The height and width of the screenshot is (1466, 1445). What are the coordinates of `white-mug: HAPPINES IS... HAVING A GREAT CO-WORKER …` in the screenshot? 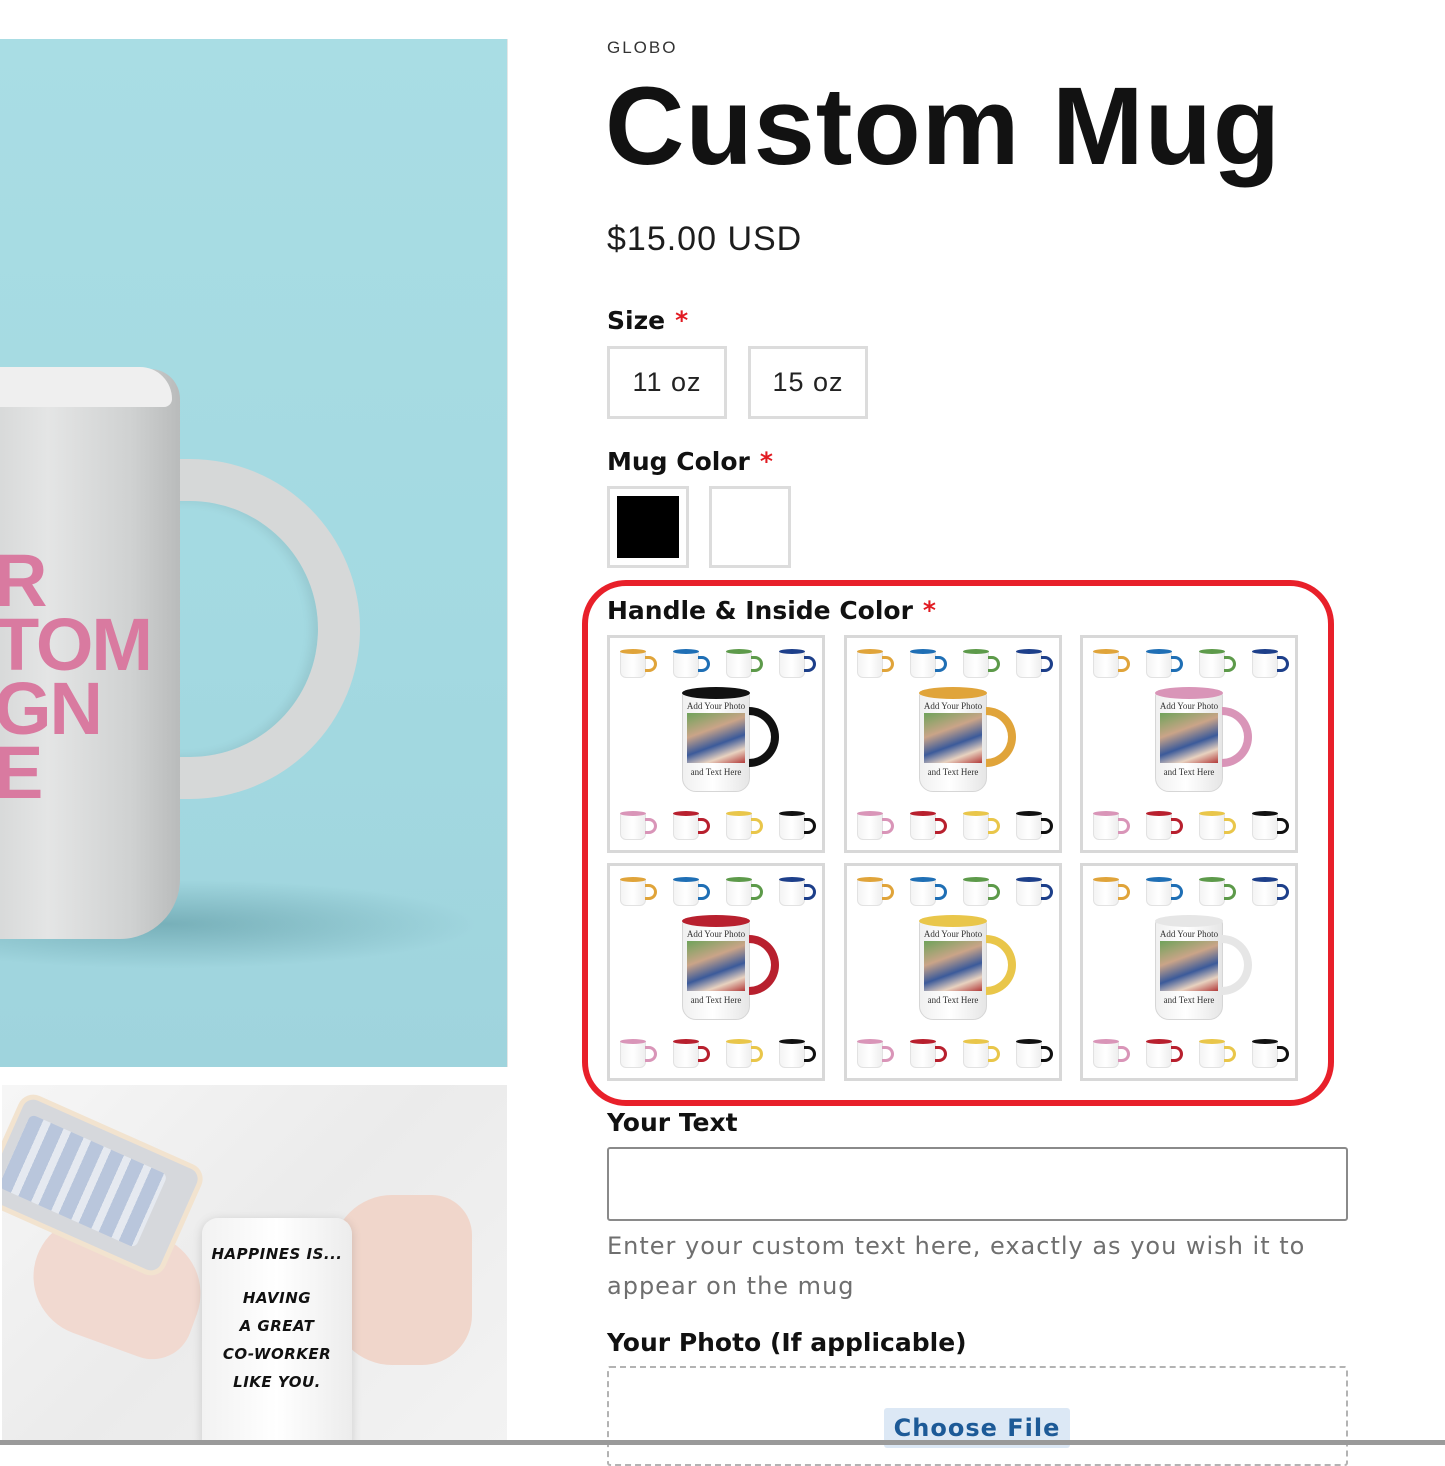 It's located at (277, 1331).